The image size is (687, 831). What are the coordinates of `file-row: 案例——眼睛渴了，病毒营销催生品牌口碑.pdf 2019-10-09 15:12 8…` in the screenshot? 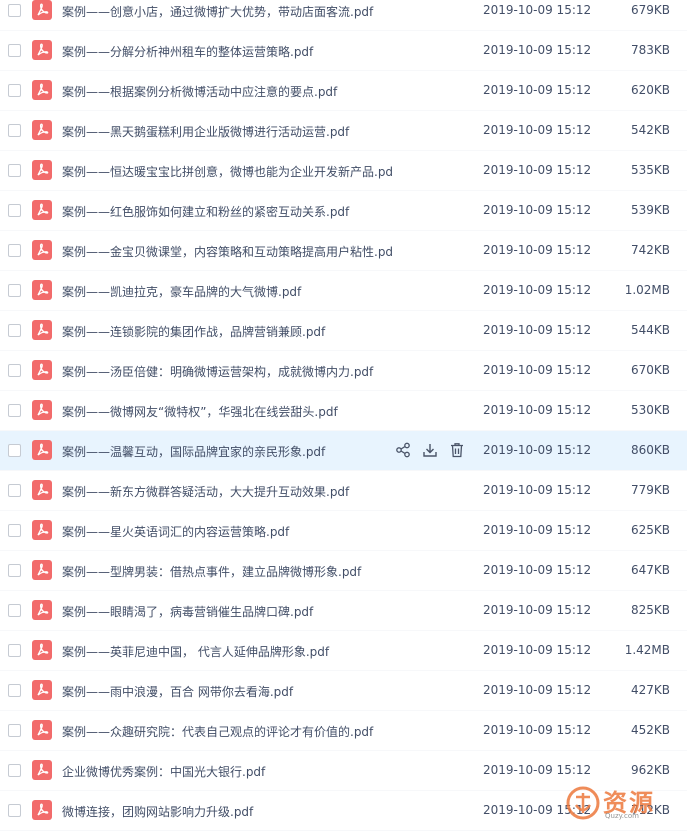 It's located at (343, 611).